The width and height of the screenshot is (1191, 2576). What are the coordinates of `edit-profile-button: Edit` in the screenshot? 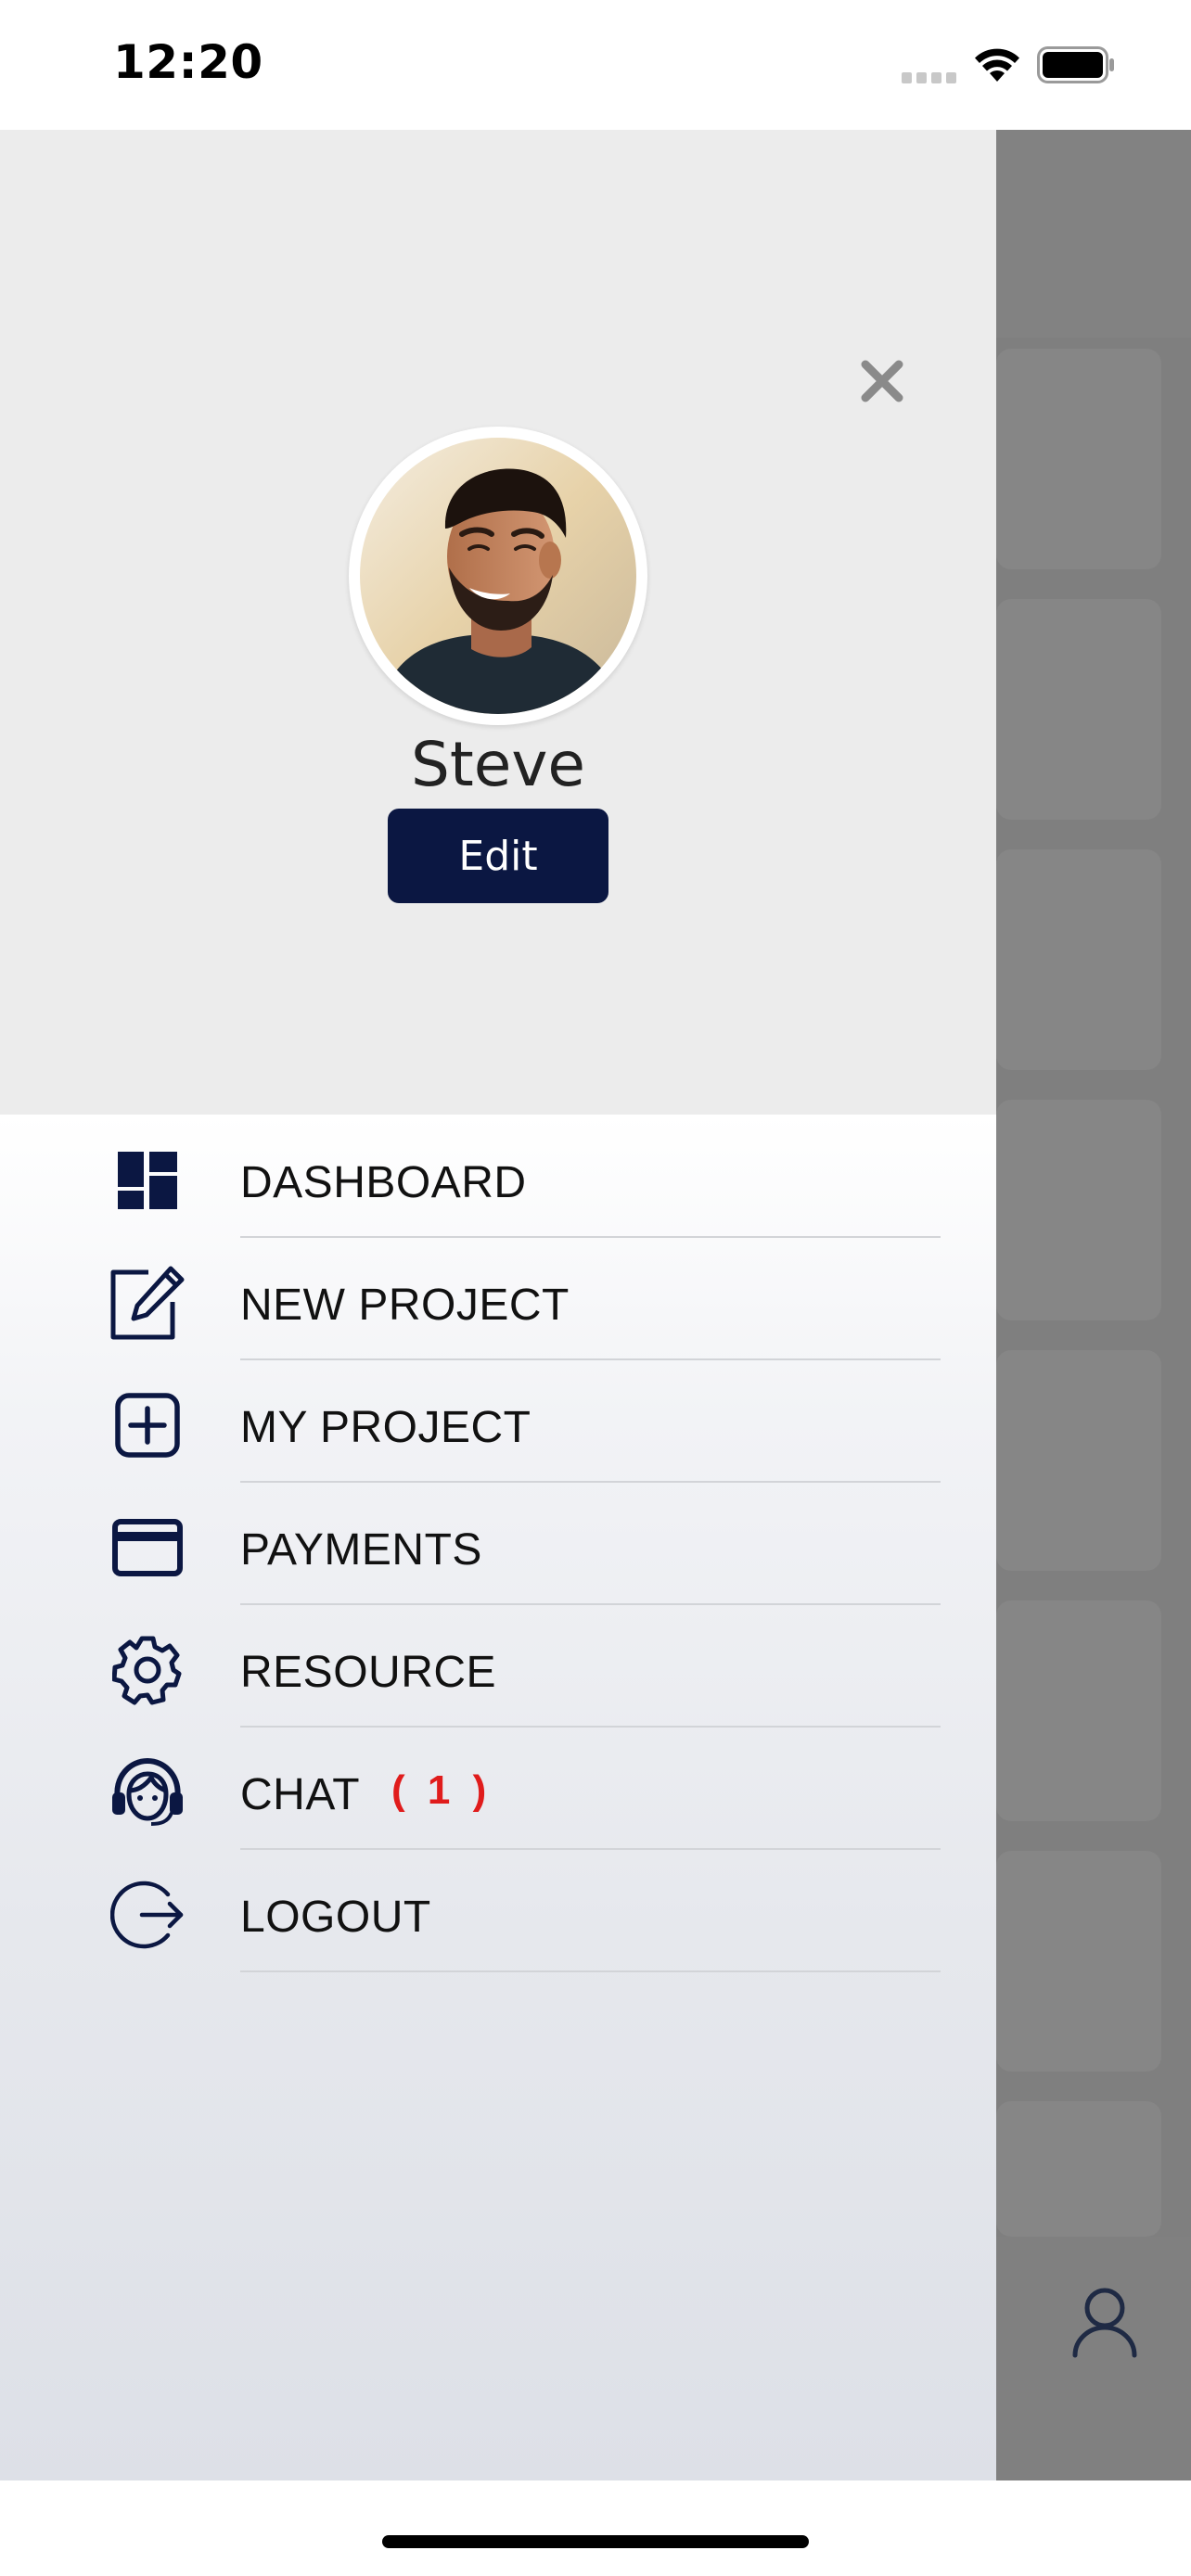 It's located at (498, 856).